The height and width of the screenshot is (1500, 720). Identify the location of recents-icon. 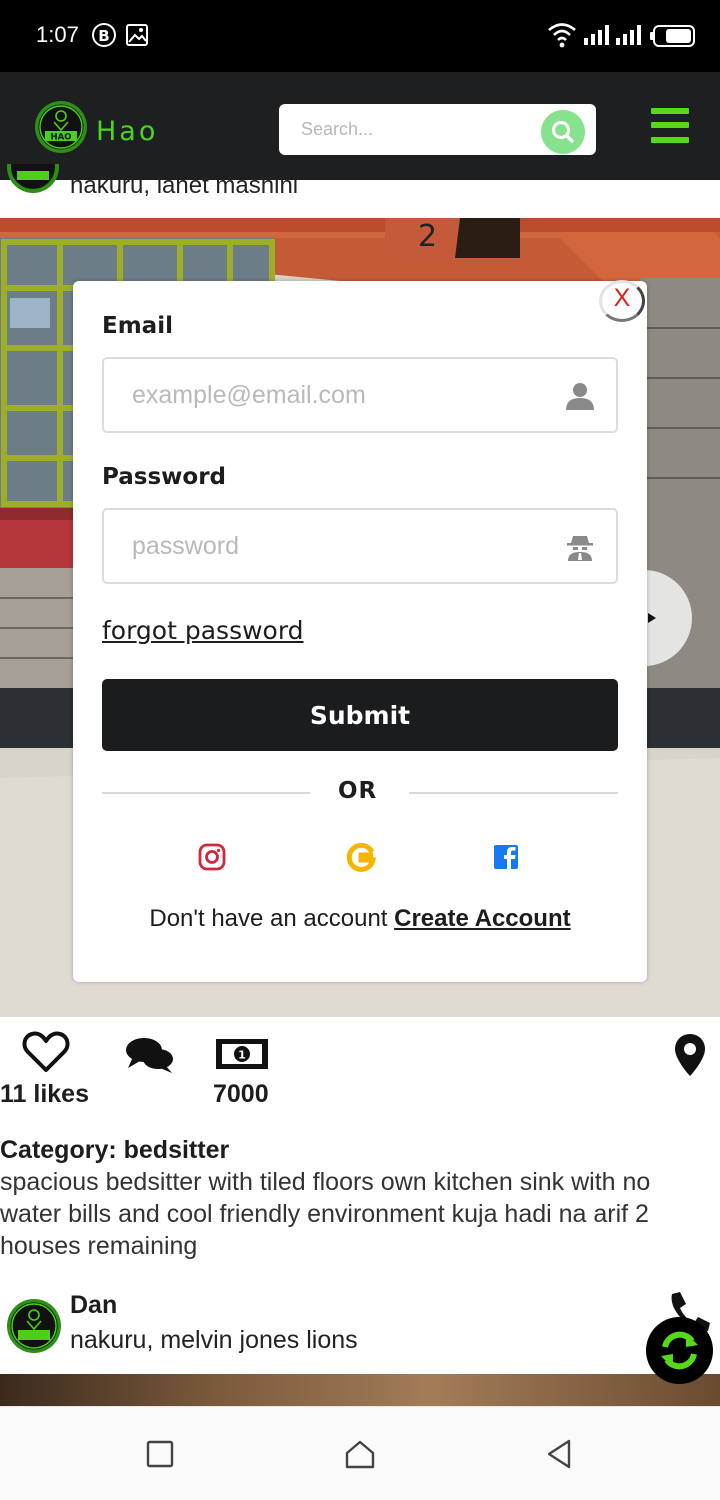
(160, 1454).